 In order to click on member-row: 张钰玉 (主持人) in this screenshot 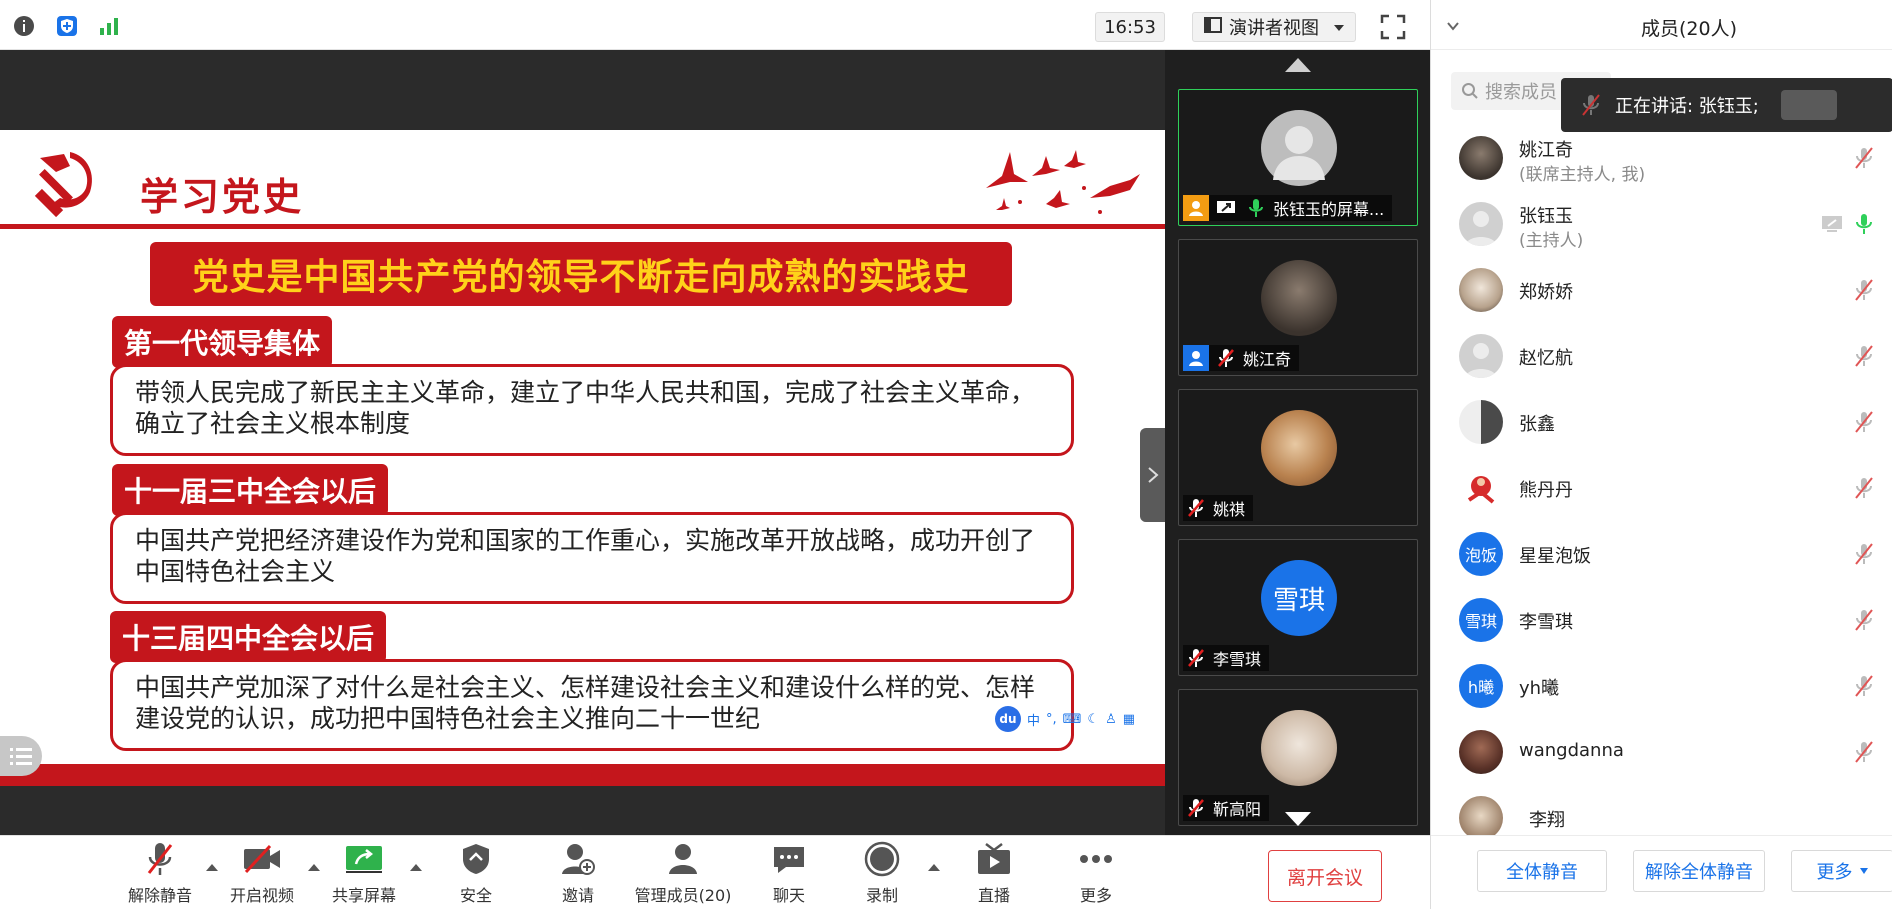, I will do `click(1661, 224)`.